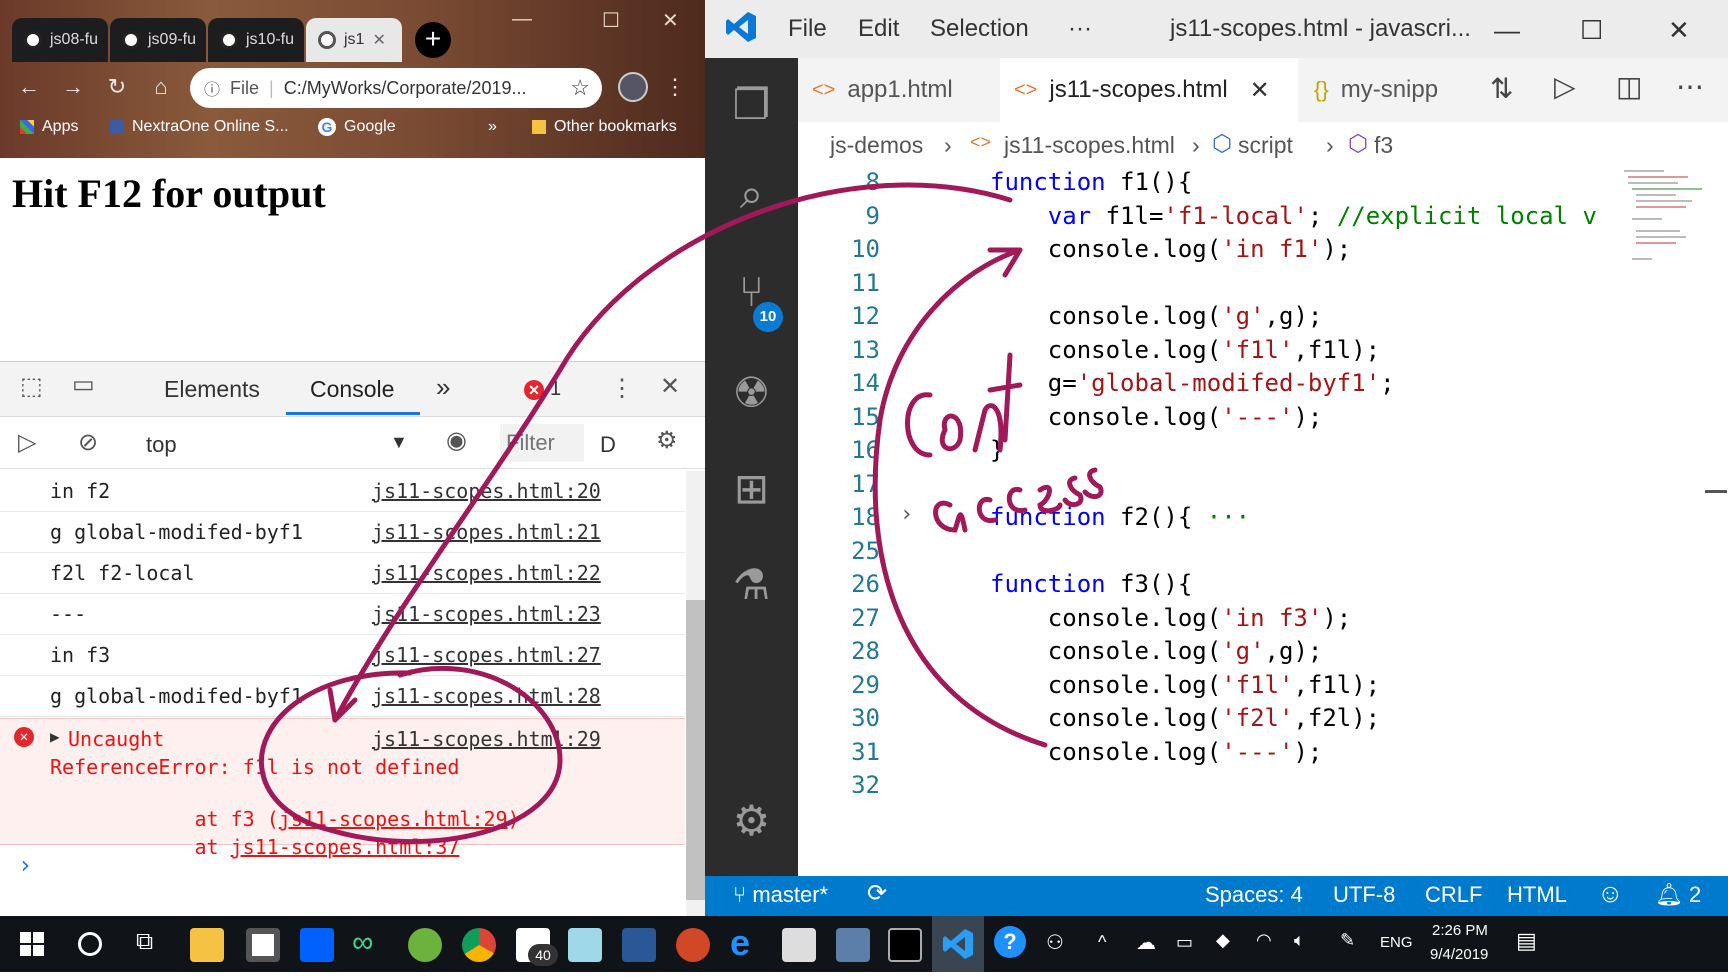  I want to click on edge-icon: e, so click(740, 943).